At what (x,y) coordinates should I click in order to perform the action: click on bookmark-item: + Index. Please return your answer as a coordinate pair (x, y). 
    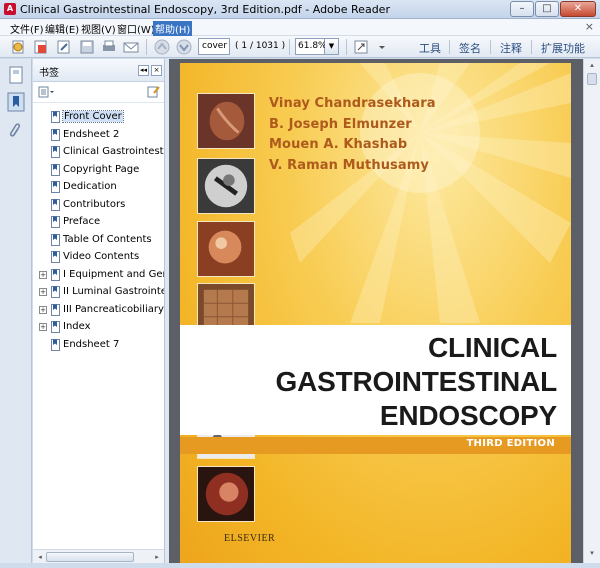
    Looking at the image, I should click on (98, 328).